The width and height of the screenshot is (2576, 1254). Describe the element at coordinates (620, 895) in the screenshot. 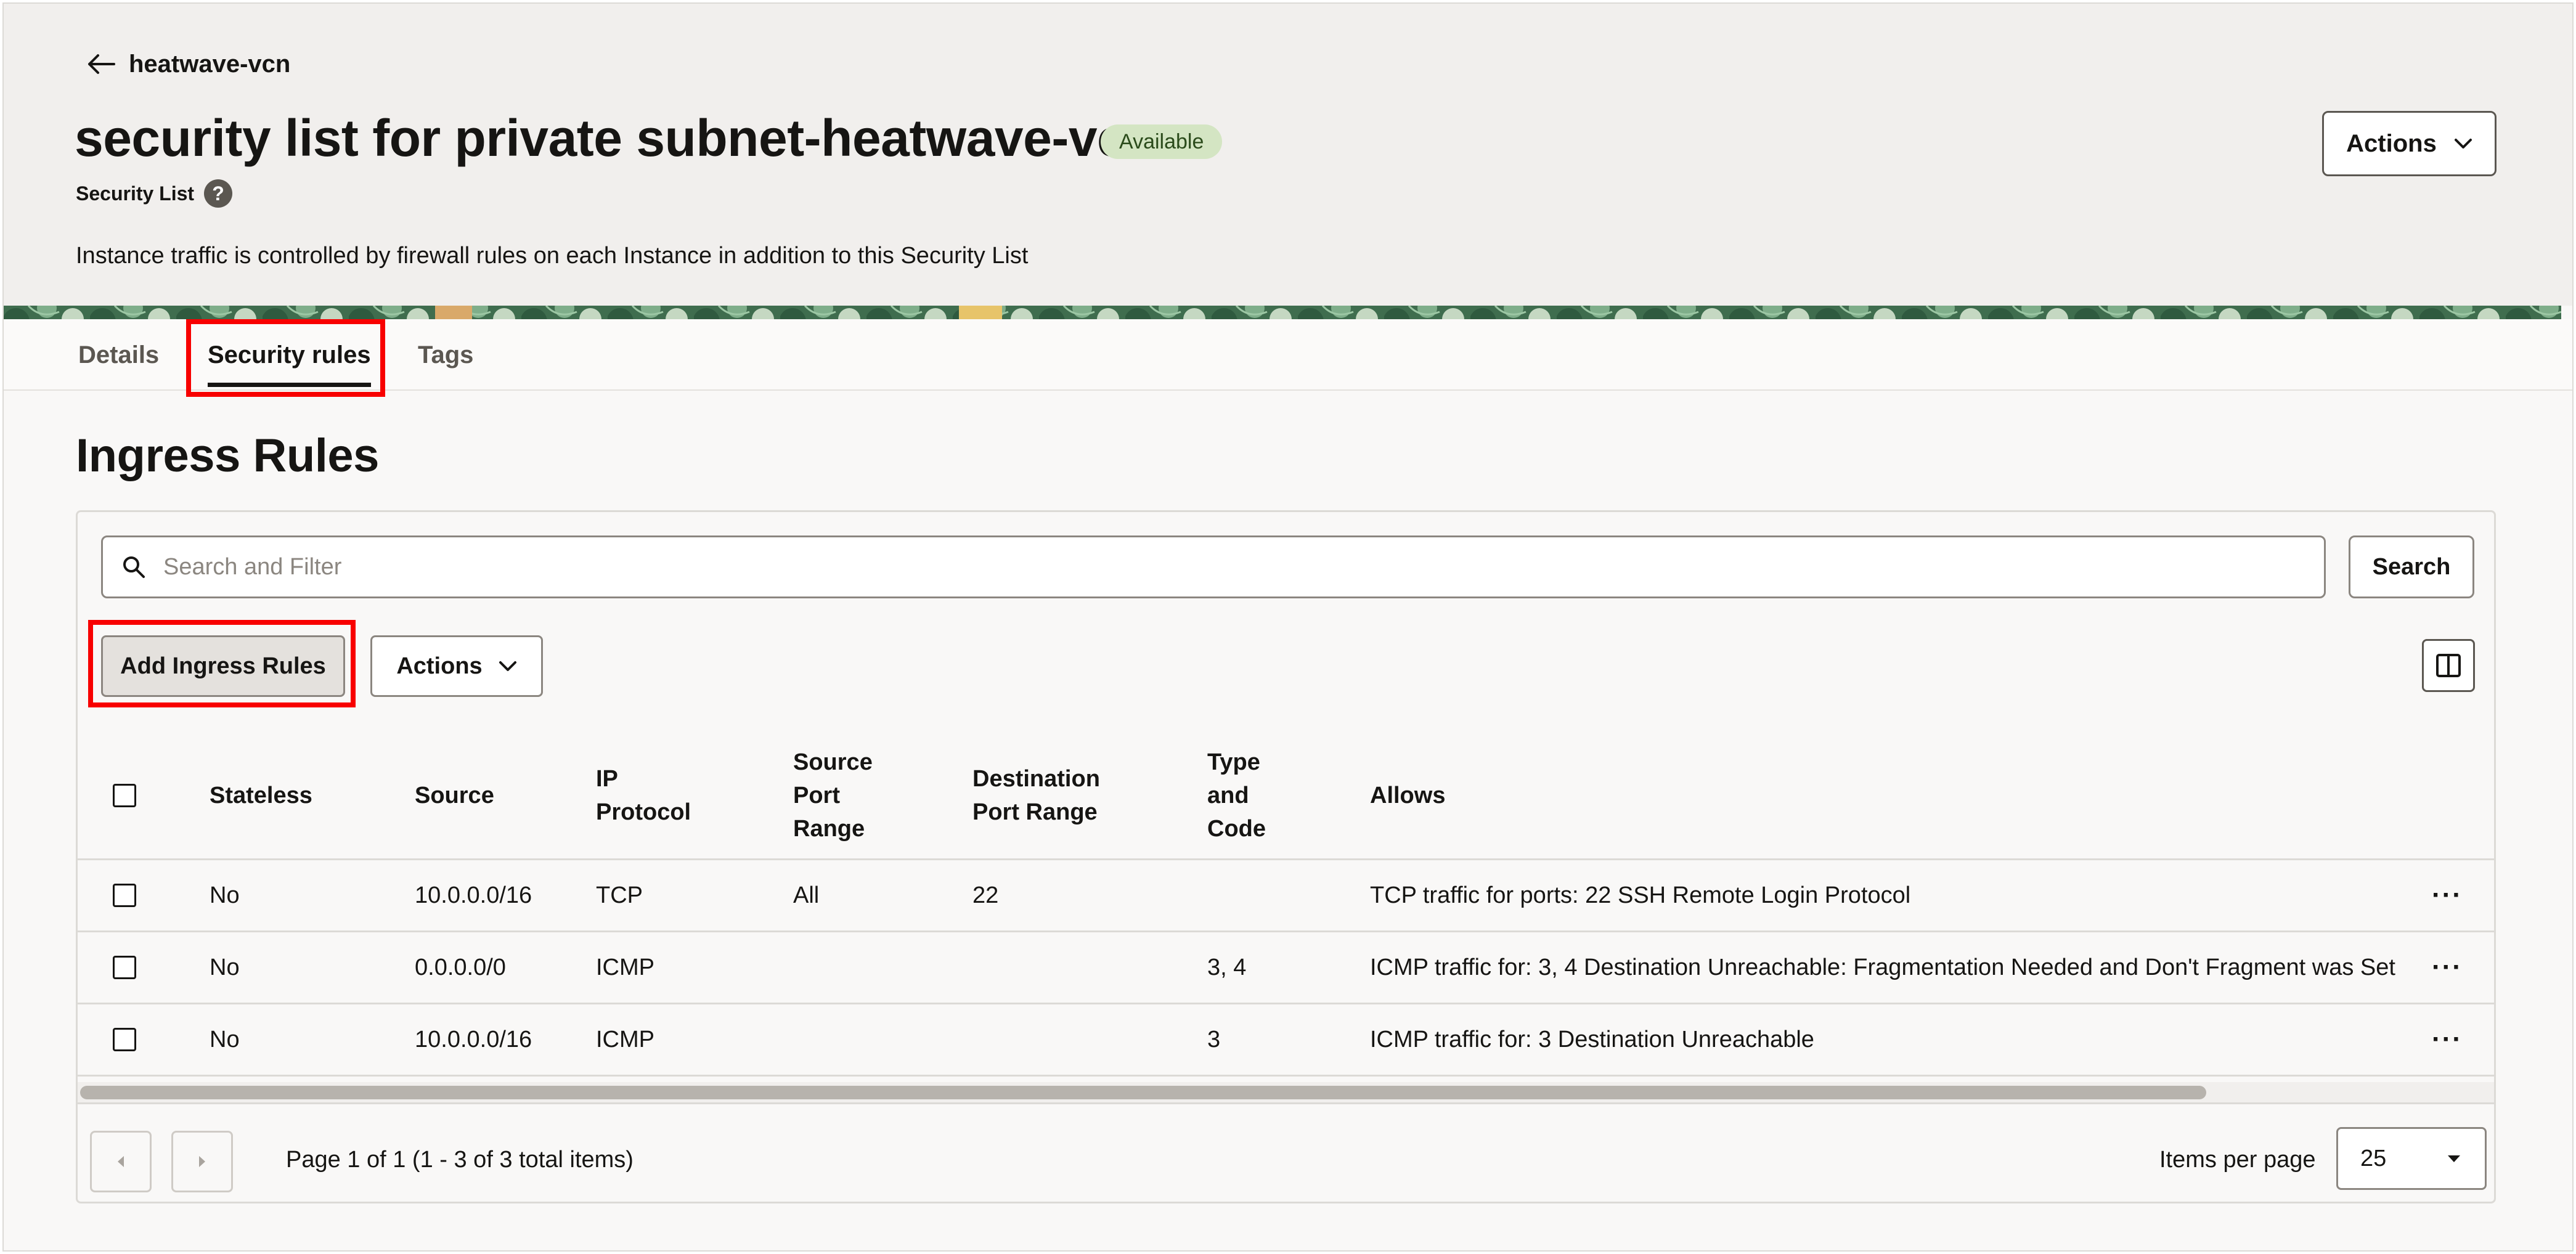

I see `cell-protocol: TCP` at that location.